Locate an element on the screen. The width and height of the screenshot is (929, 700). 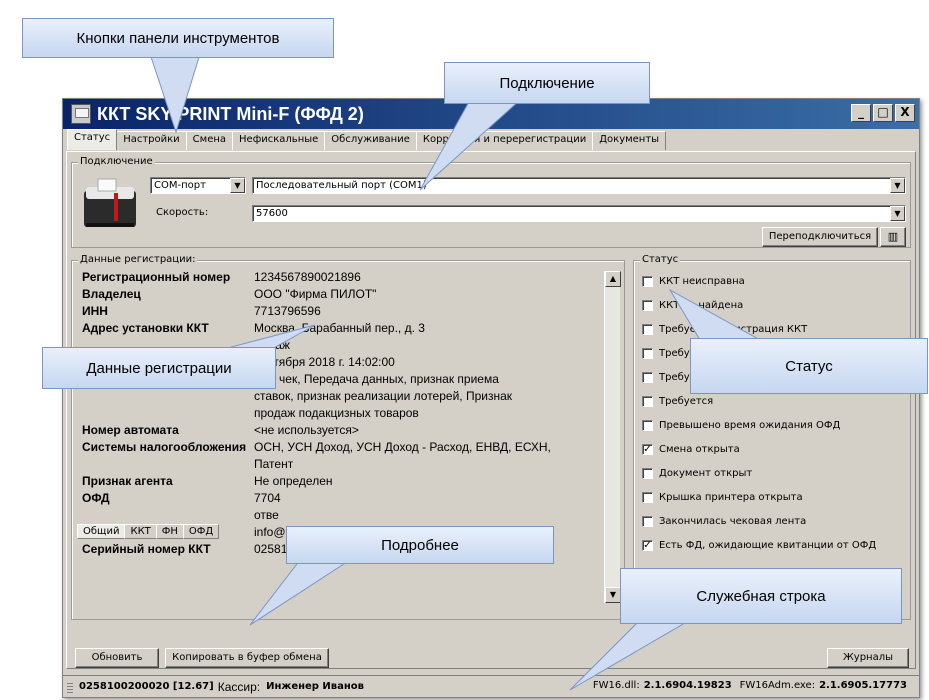
service-line-callout: Служебная строка is located at coordinates (761, 596).